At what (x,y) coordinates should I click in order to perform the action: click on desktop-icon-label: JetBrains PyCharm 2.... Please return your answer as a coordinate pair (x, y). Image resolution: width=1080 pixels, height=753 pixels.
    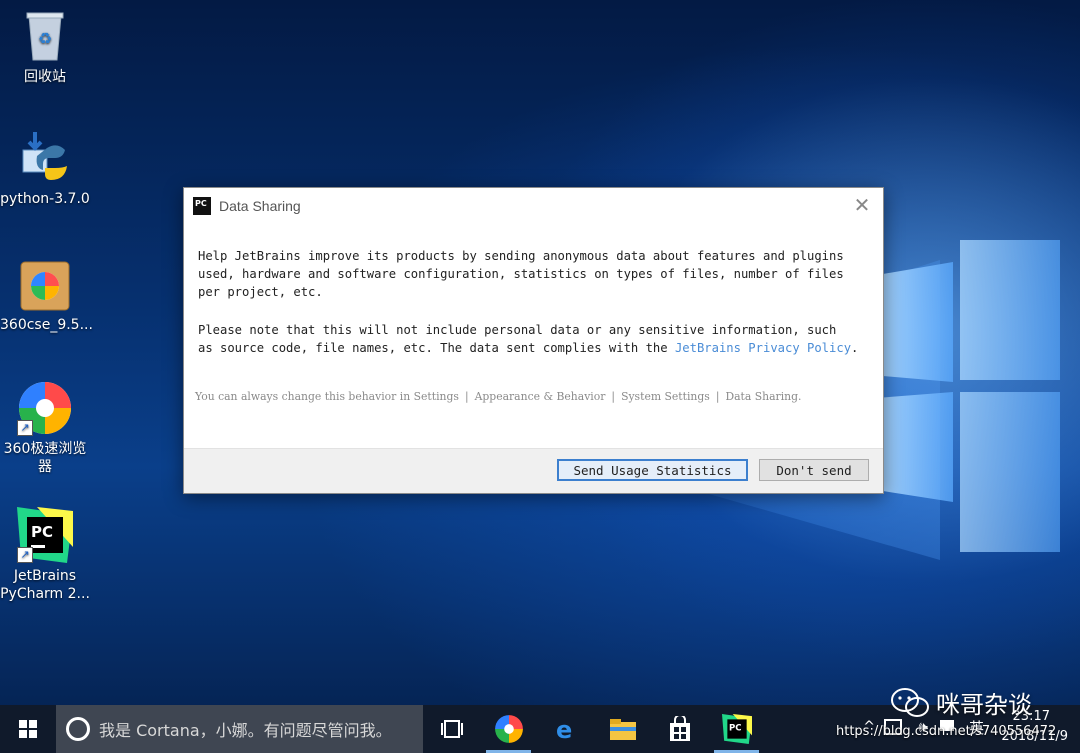
    Looking at the image, I should click on (45, 585).